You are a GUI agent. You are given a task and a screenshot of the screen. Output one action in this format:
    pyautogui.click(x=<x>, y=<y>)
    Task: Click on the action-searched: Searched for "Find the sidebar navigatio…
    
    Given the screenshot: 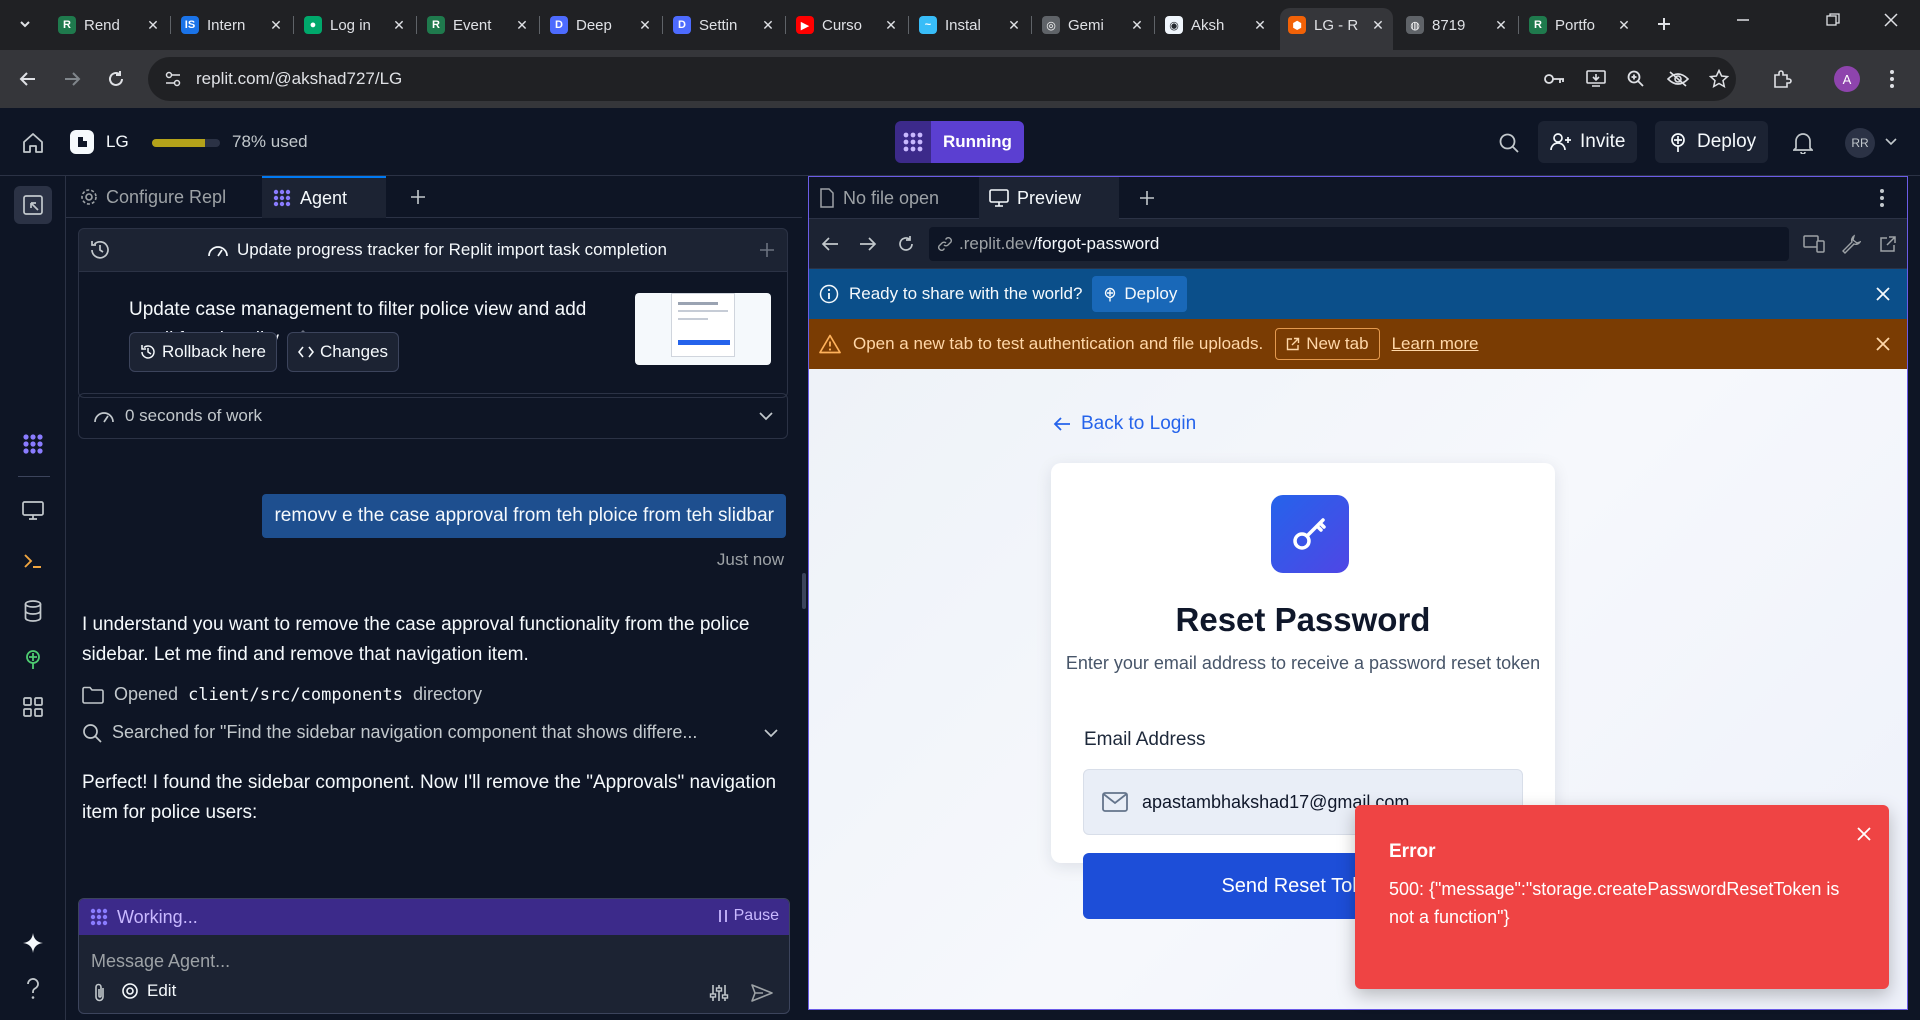 What is the action you would take?
    pyautogui.click(x=432, y=732)
    